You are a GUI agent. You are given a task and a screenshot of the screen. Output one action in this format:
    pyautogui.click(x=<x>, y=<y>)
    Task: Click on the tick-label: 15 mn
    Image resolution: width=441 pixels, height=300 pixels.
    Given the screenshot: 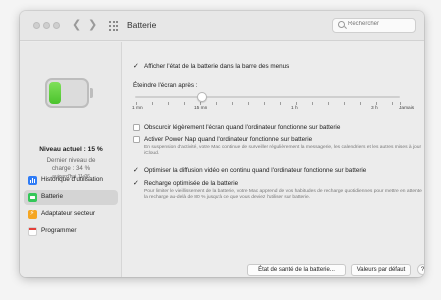 What is the action you would take?
    pyautogui.click(x=201, y=108)
    